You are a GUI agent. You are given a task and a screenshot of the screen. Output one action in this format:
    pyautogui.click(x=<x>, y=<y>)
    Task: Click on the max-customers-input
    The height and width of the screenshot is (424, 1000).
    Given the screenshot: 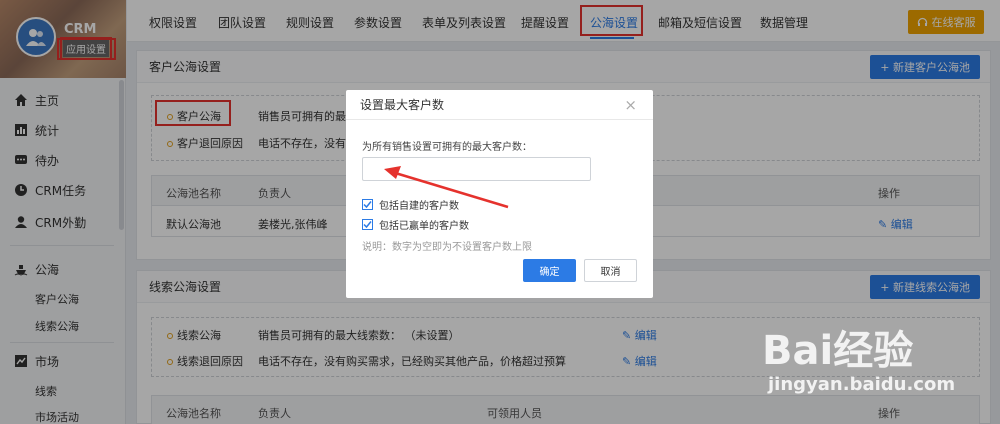 What is the action you would take?
    pyautogui.click(x=476, y=169)
    